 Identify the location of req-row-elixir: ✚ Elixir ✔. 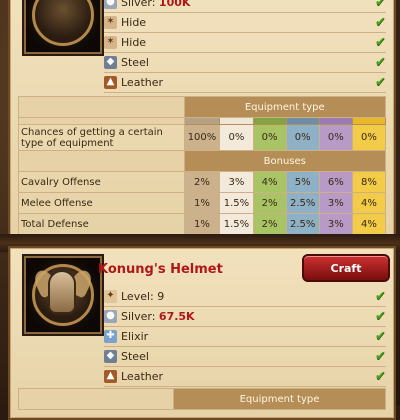
(245, 336).